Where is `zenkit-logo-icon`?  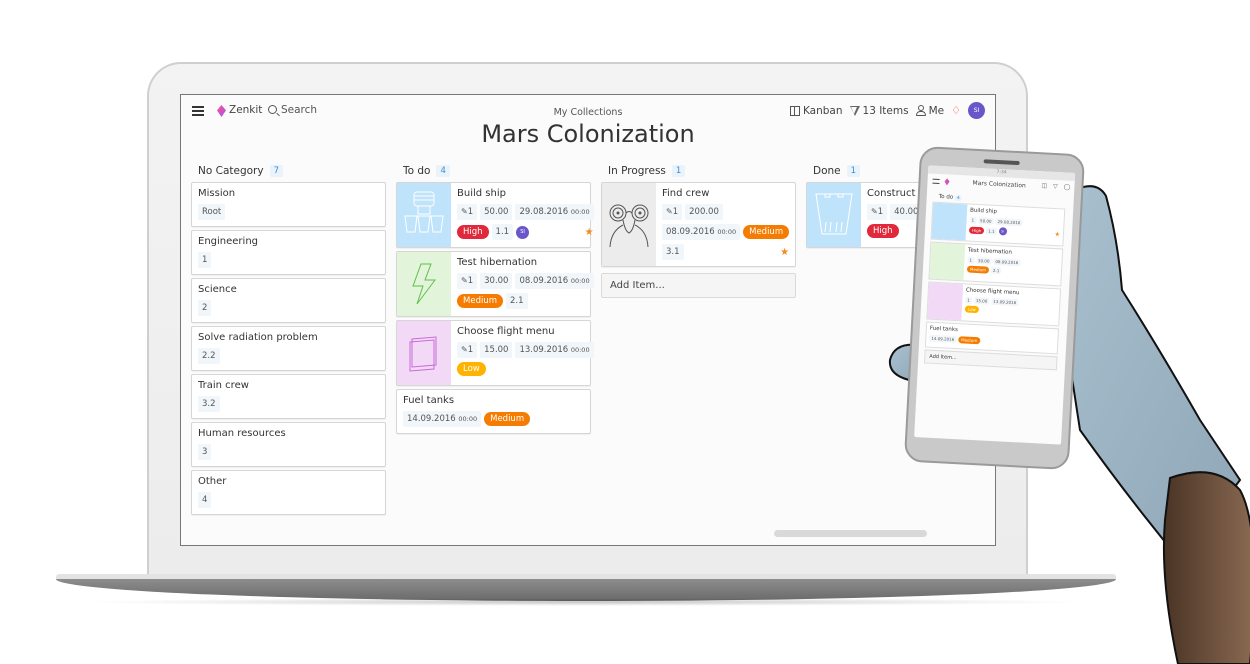 zenkit-logo-icon is located at coordinates (946, 181).